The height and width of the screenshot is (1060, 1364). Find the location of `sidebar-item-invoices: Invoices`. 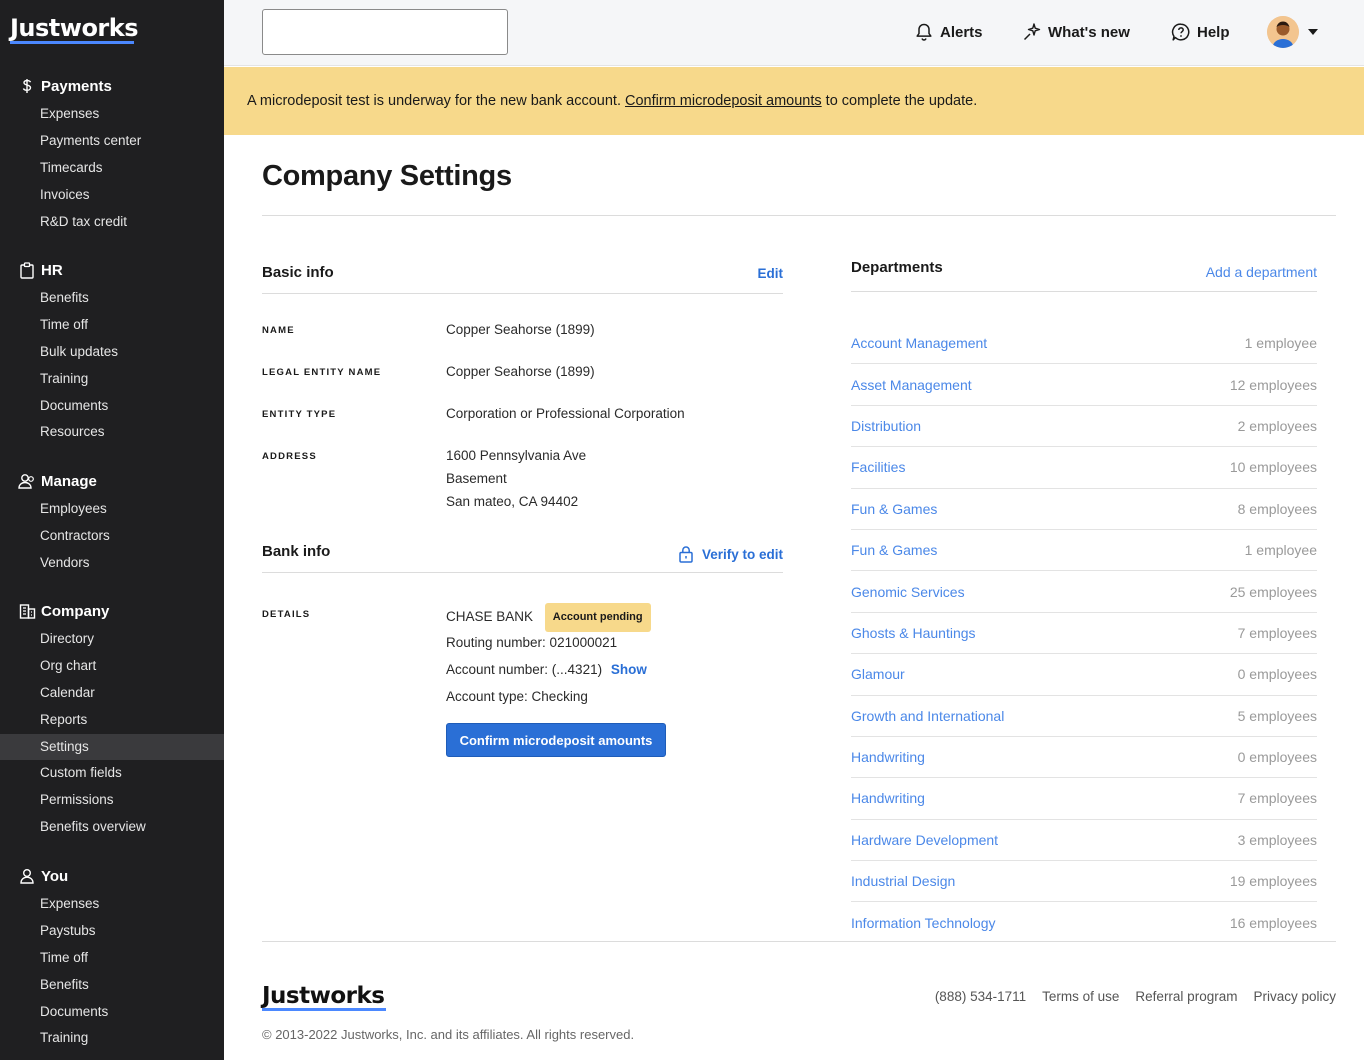

sidebar-item-invoices: Invoices is located at coordinates (112, 195).